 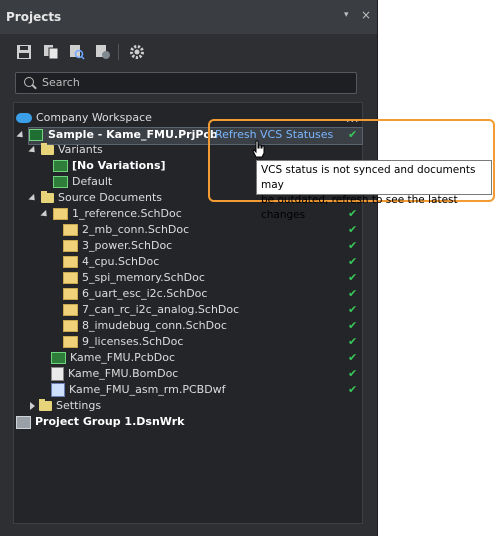 What do you see at coordinates (119, 165) in the screenshot?
I see `no-variations-label: [No Variations]` at bounding box center [119, 165].